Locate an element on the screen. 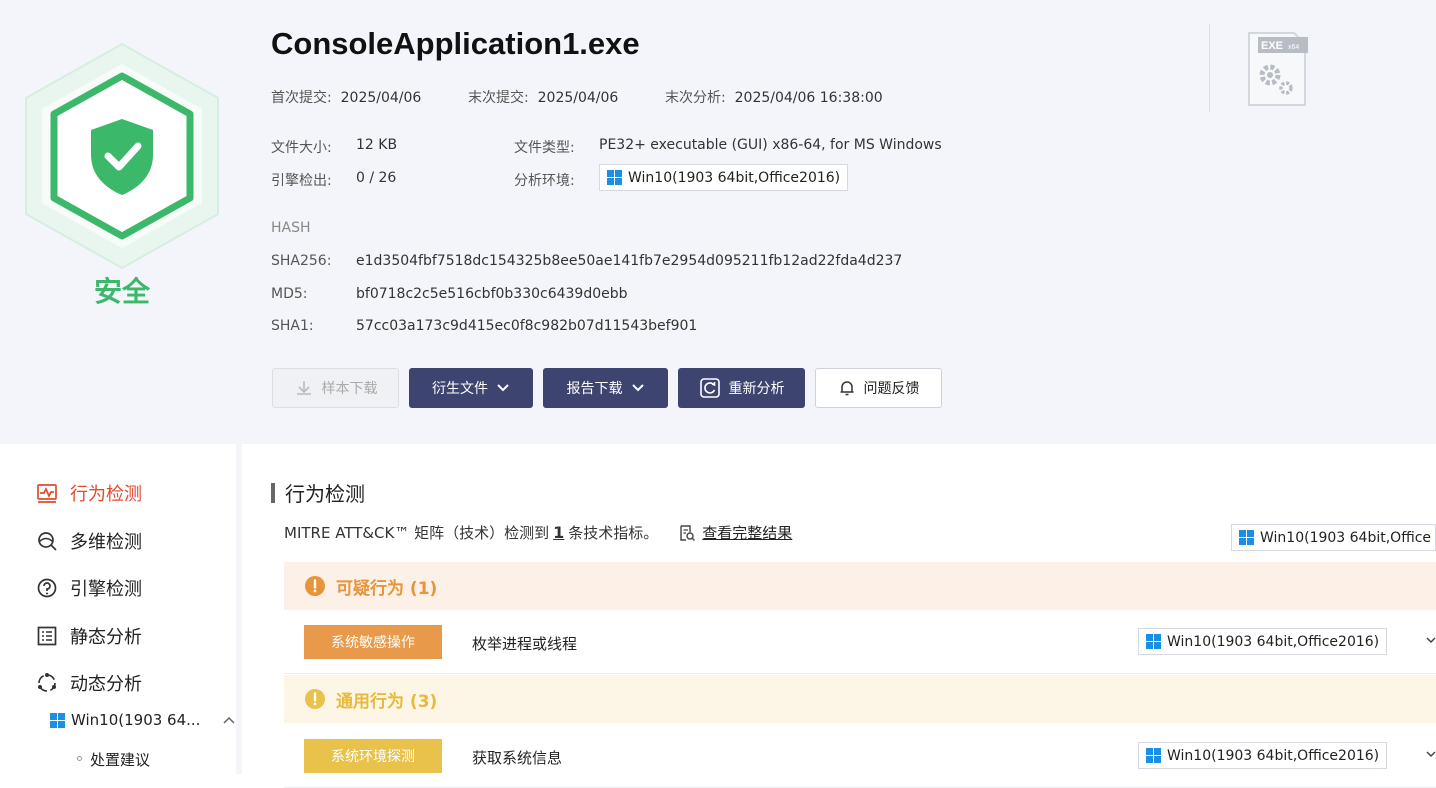 The image size is (1436, 788). divider is located at coordinates (1209, 68).